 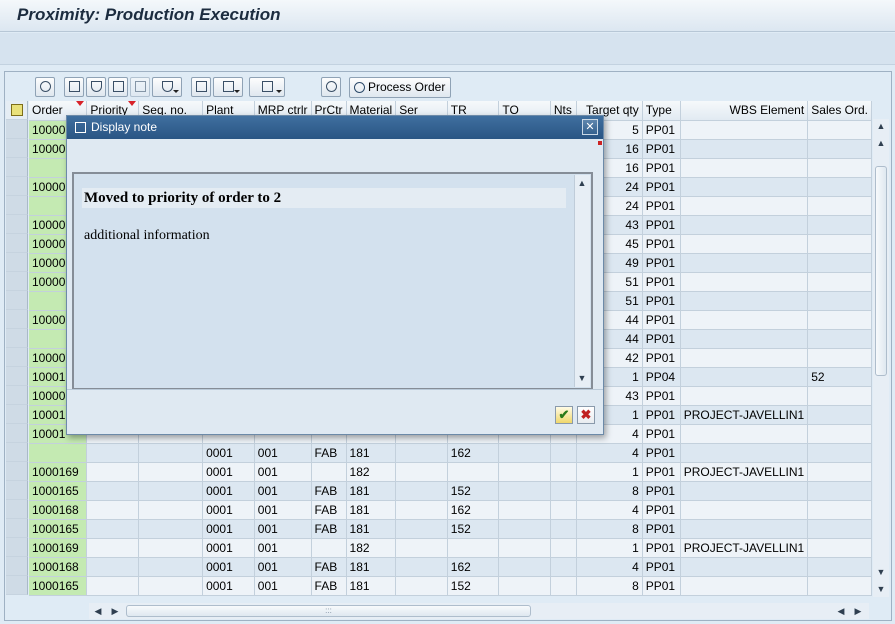 I want to click on scroll-up-icon: ▲, so click(x=881, y=126).